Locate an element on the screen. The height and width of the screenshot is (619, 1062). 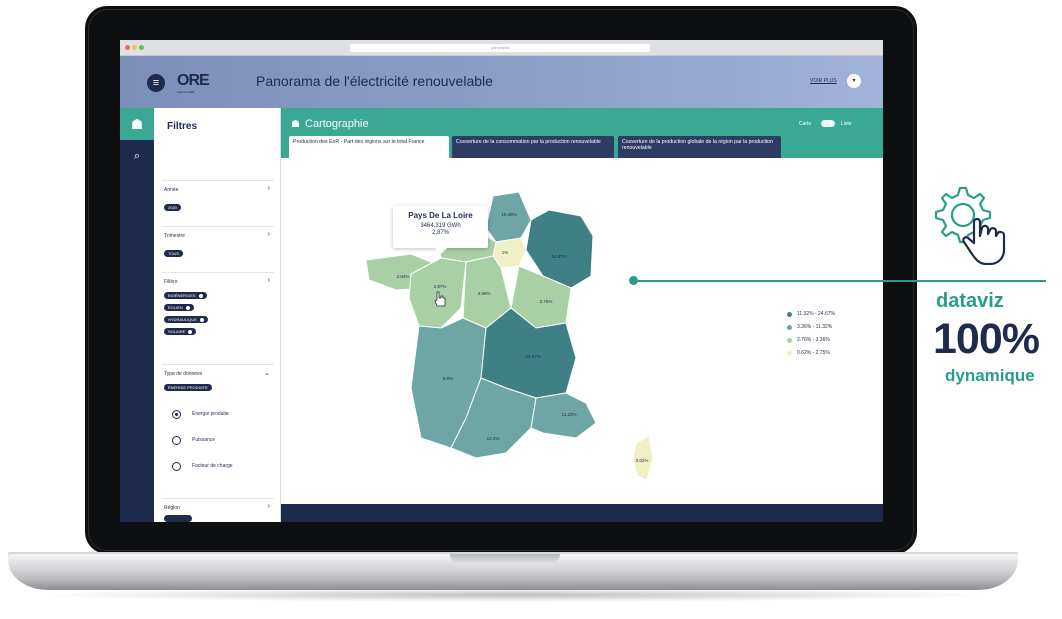
chip-label: ÉOLIEN is located at coordinates (175, 307).